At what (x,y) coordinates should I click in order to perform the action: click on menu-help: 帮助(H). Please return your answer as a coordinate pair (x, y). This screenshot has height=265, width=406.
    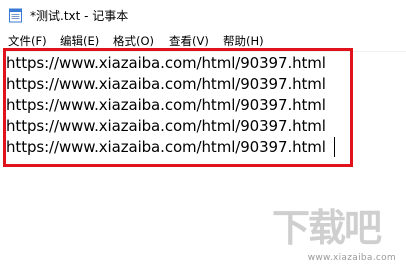
    Looking at the image, I should click on (243, 41).